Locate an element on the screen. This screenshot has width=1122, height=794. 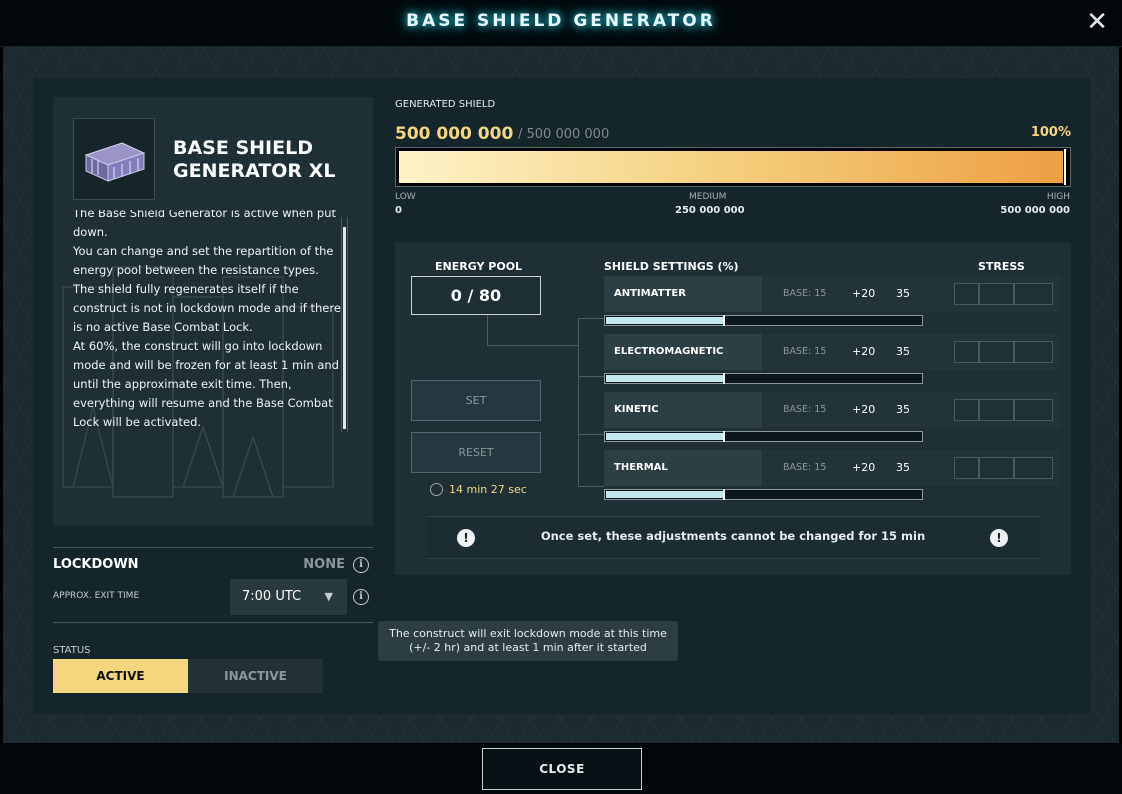
inactive-button: INACTIVE is located at coordinates (255, 676).